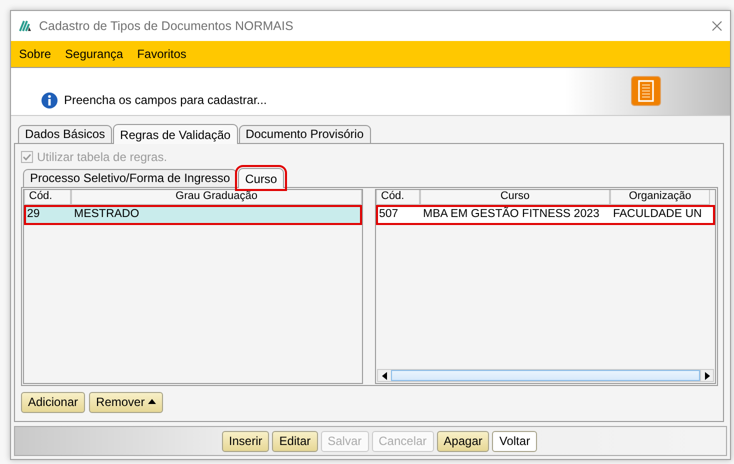  What do you see at coordinates (94, 54) in the screenshot?
I see `menu-item: Segurança` at bounding box center [94, 54].